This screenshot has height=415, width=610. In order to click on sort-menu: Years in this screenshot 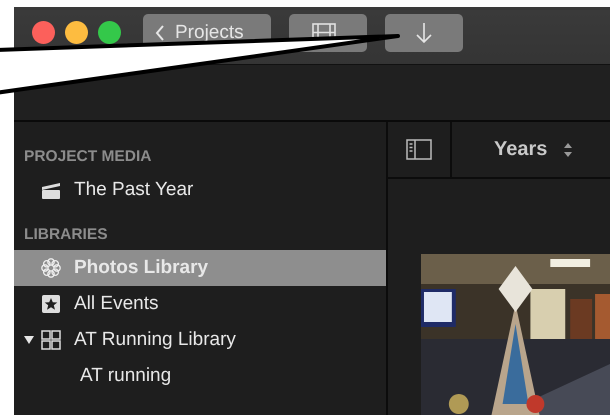, I will do `click(534, 149)`.